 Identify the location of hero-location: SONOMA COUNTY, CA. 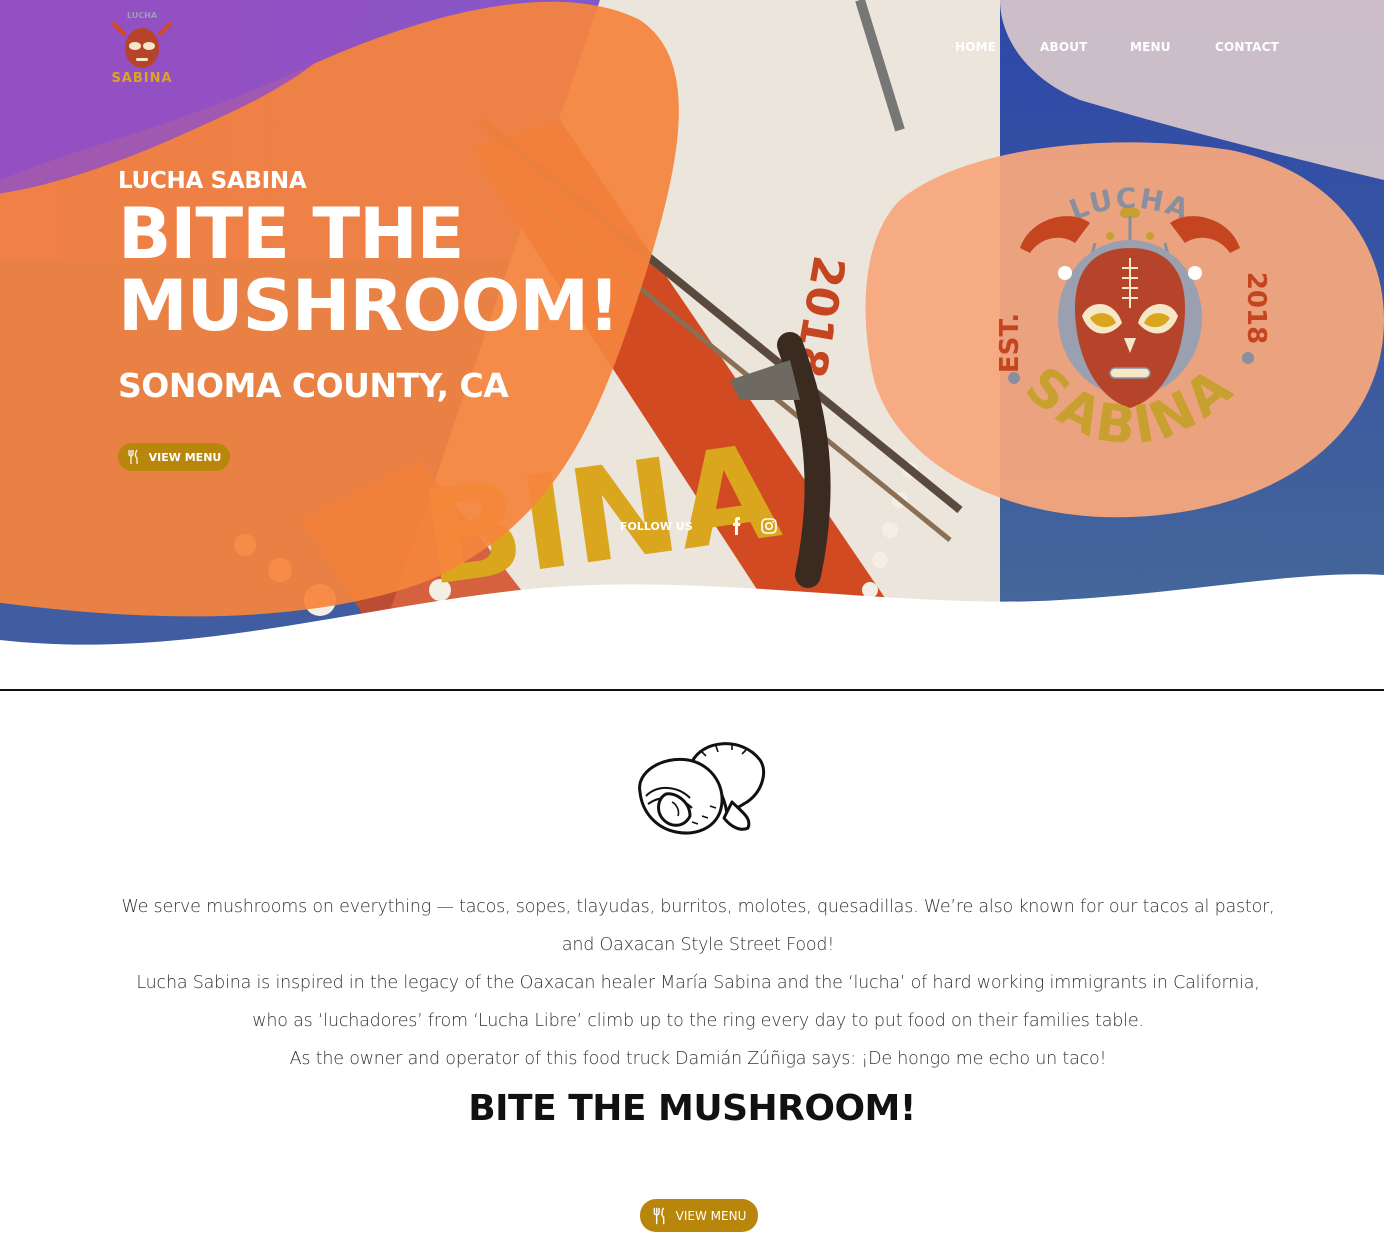
(313, 385).